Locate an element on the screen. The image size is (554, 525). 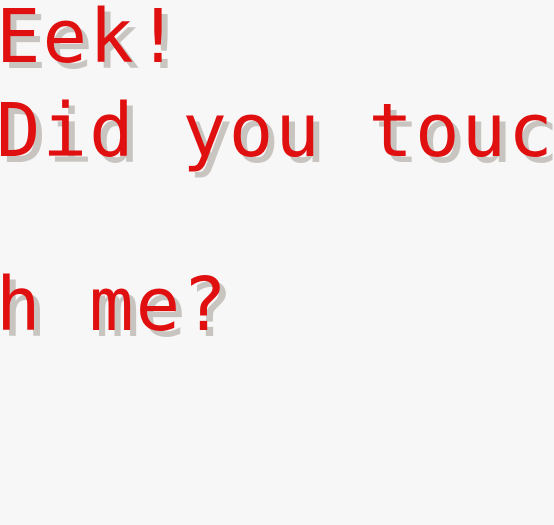
dialog-line-3: h me? is located at coordinates (114, 305).